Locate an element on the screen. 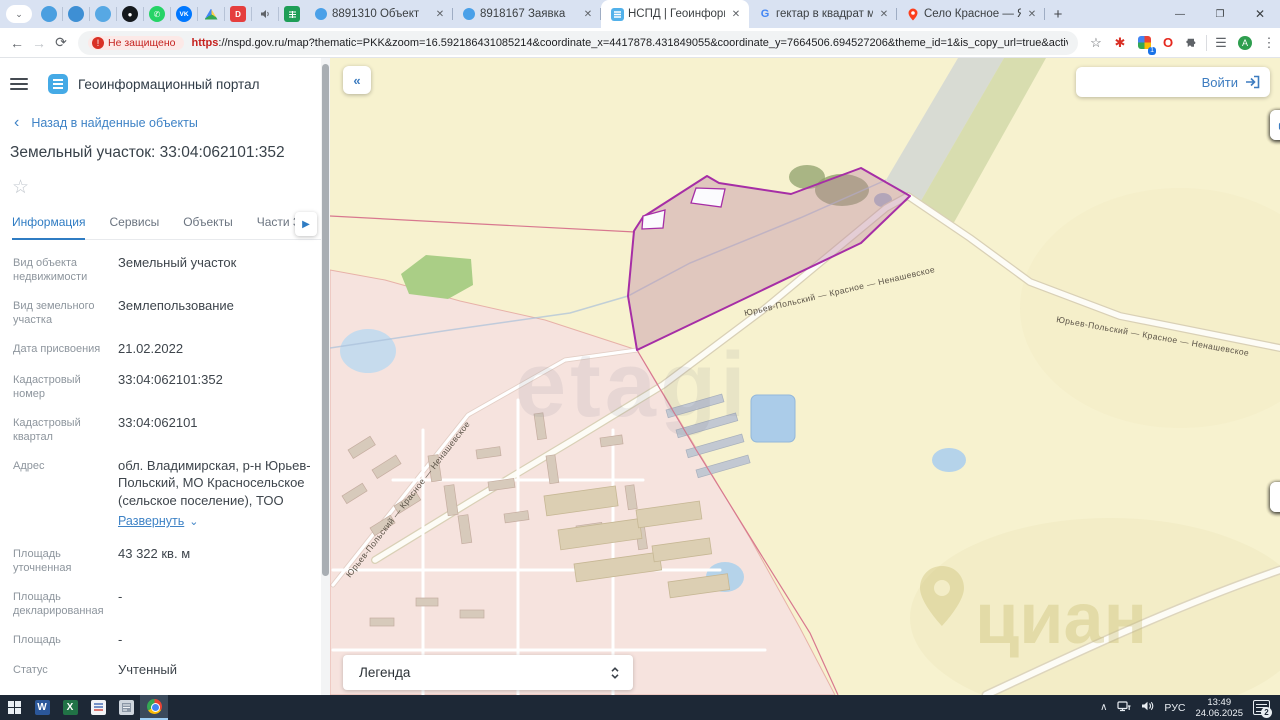 This screenshot has height=720, width=1280. forward-icon: → is located at coordinates (39, 43).